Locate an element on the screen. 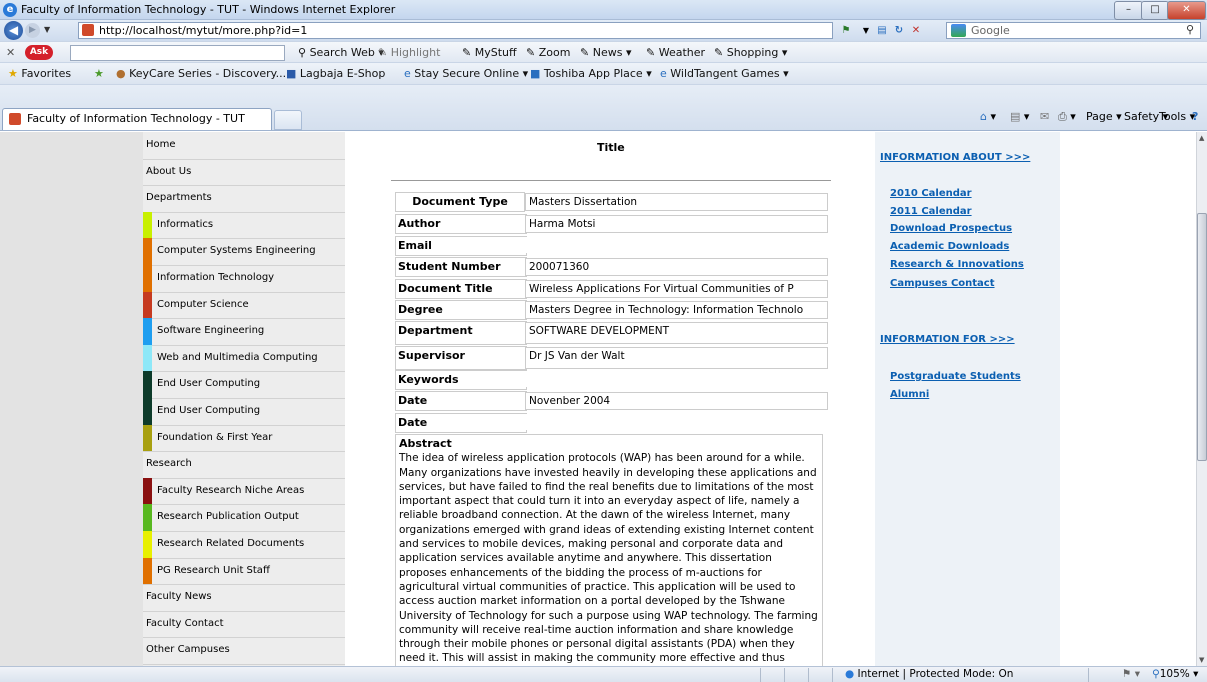 The width and height of the screenshot is (1207, 682). feeds-icon: ▤ is located at coordinates (1015, 116).